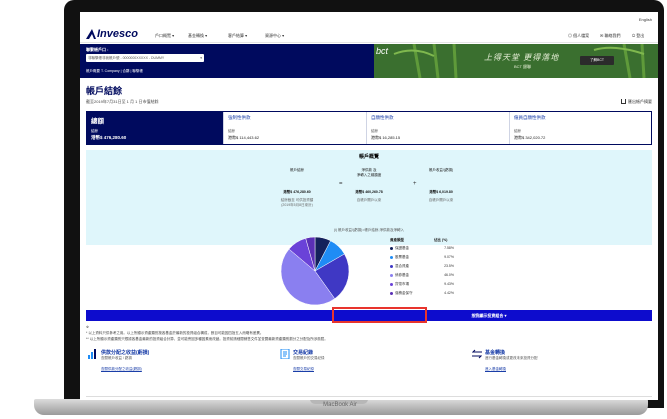 The width and height of the screenshot is (667, 419). What do you see at coordinates (645, 19) in the screenshot?
I see `language-link: English` at bounding box center [645, 19].